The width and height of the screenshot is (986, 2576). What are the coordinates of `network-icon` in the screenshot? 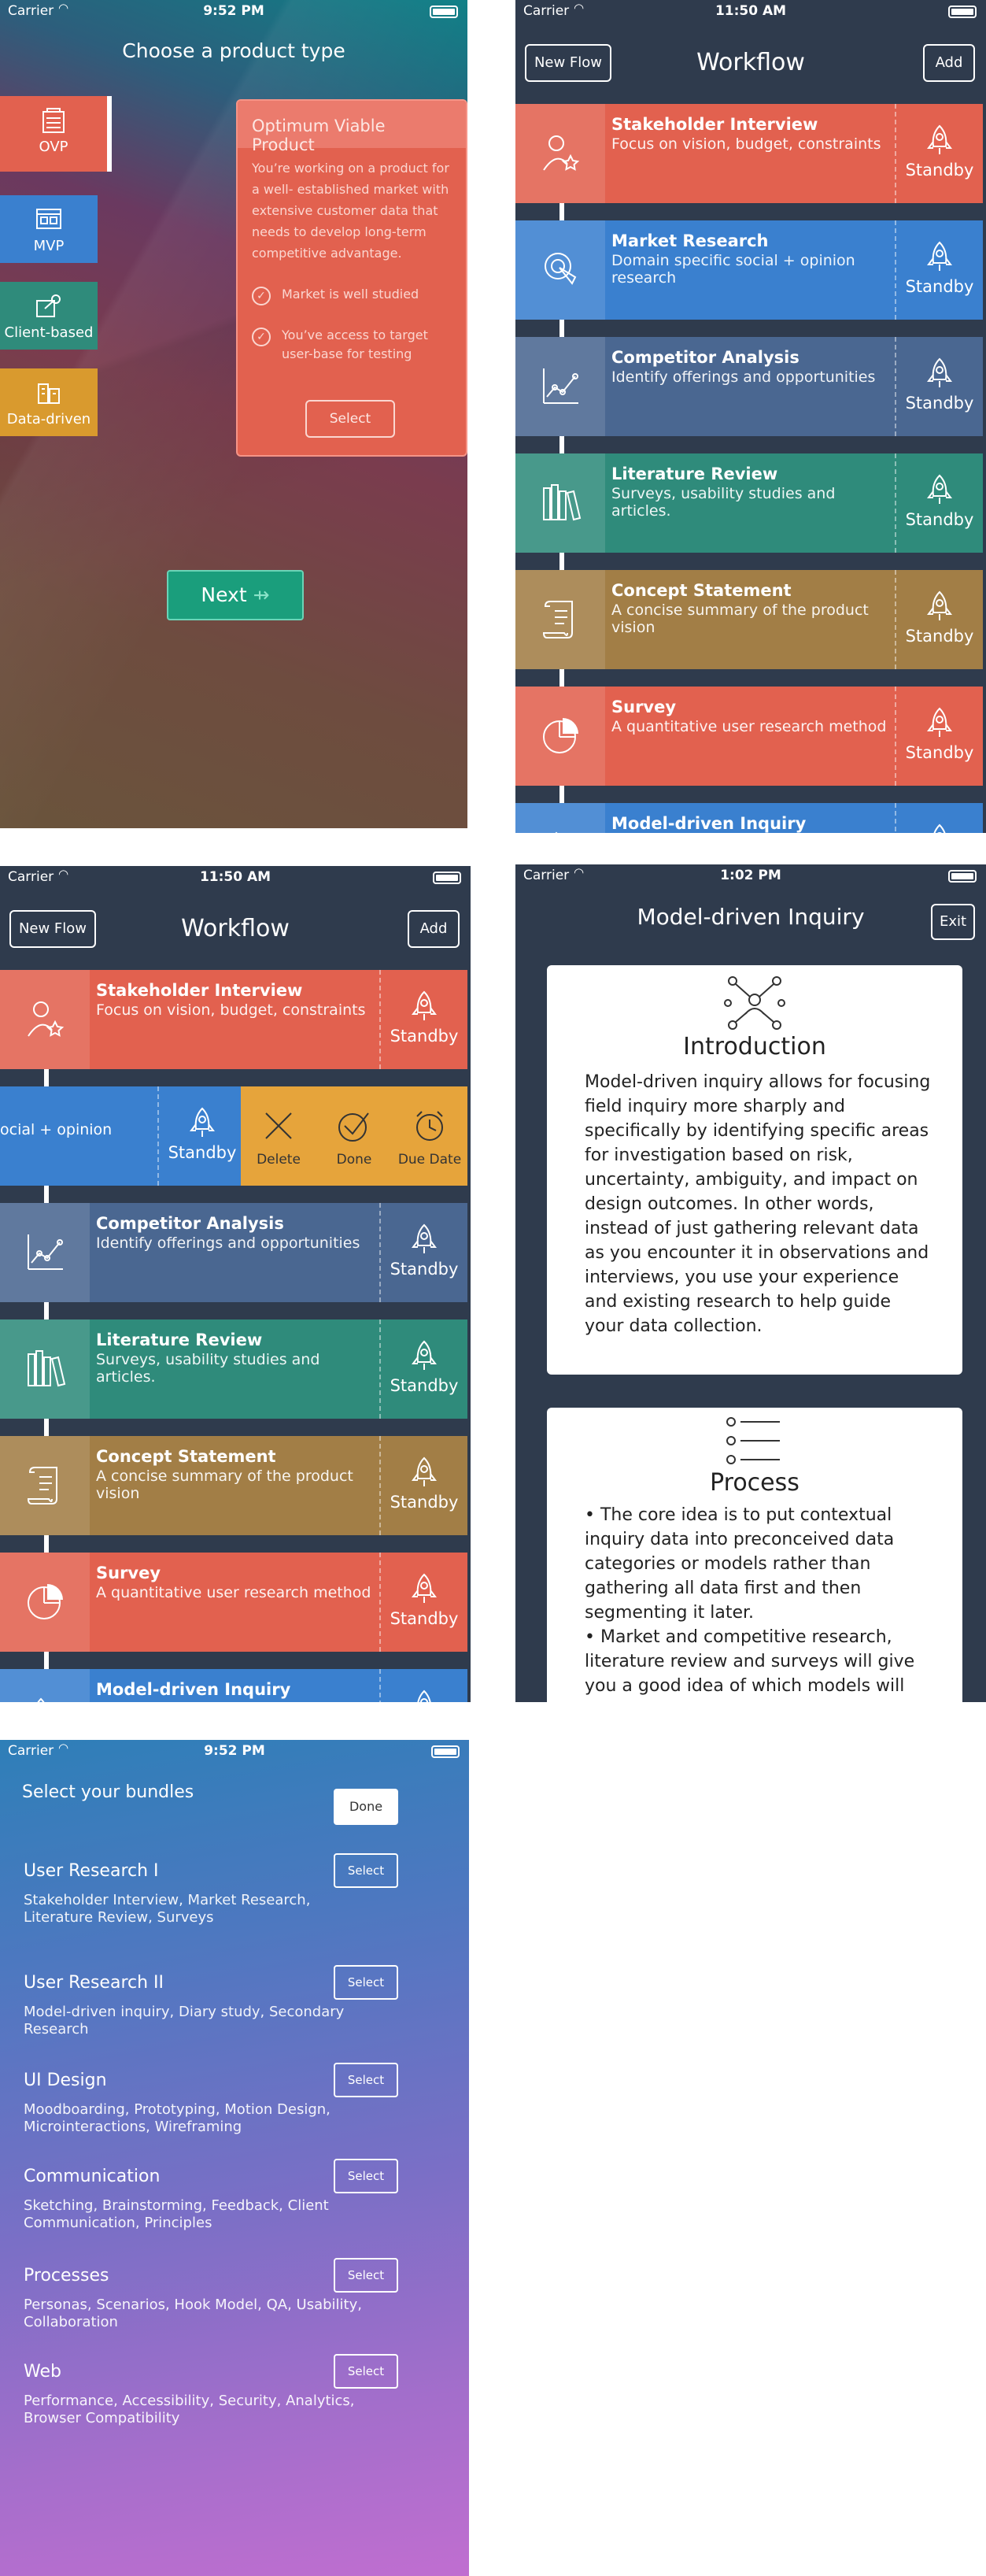 It's located at (754, 1003).